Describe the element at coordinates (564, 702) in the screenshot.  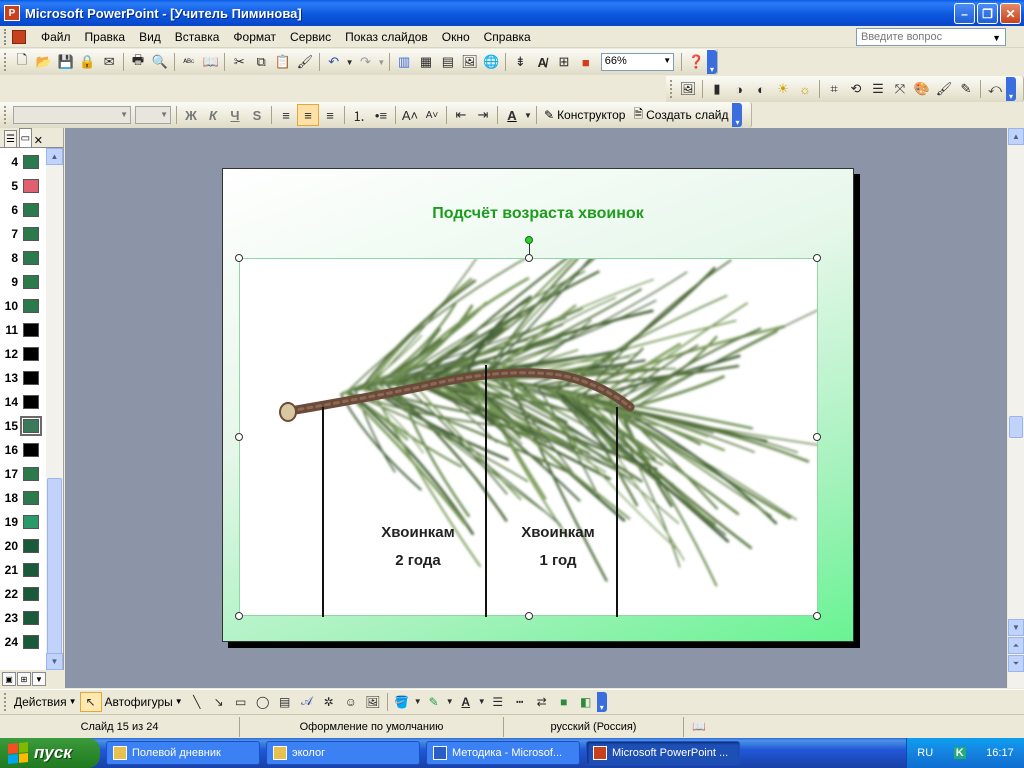
I see `shadow-style-icon: ■` at that location.